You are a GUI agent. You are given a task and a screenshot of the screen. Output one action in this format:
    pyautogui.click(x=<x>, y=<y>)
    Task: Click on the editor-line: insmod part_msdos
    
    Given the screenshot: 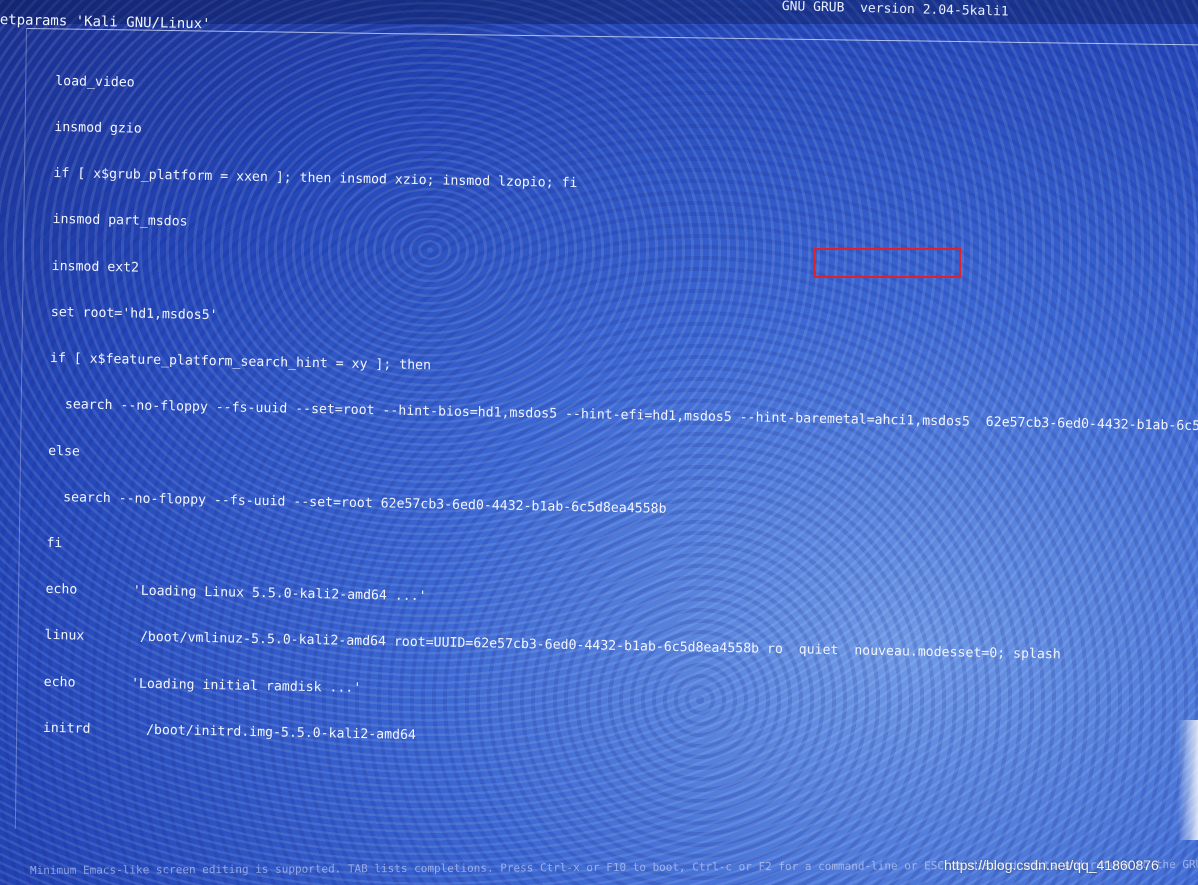 What is the action you would take?
    pyautogui.click(x=625, y=231)
    